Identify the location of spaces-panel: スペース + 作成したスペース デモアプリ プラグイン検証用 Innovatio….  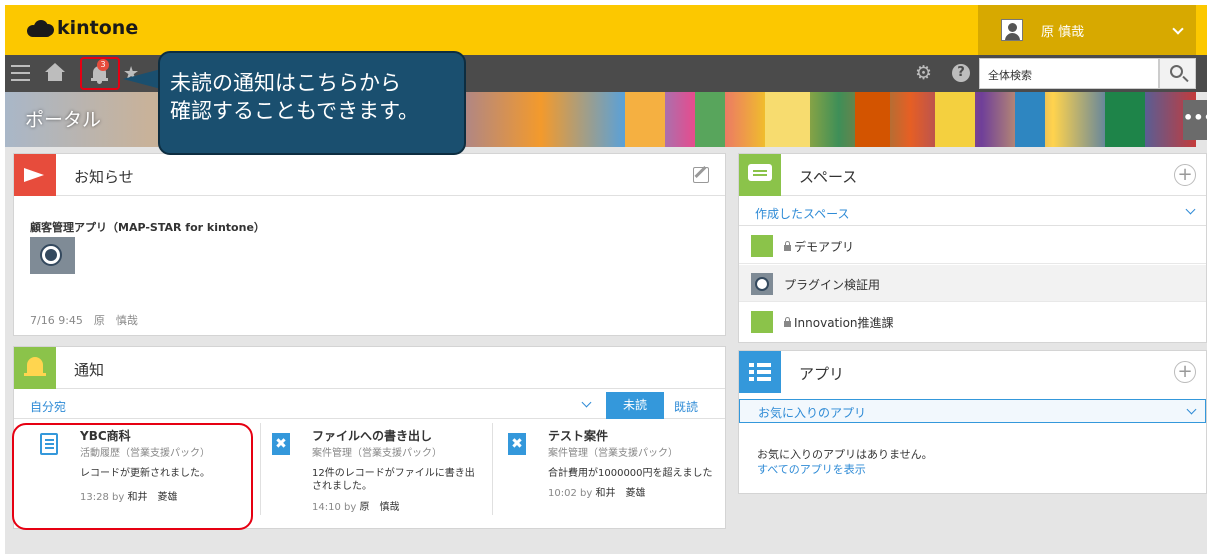
(972, 248).